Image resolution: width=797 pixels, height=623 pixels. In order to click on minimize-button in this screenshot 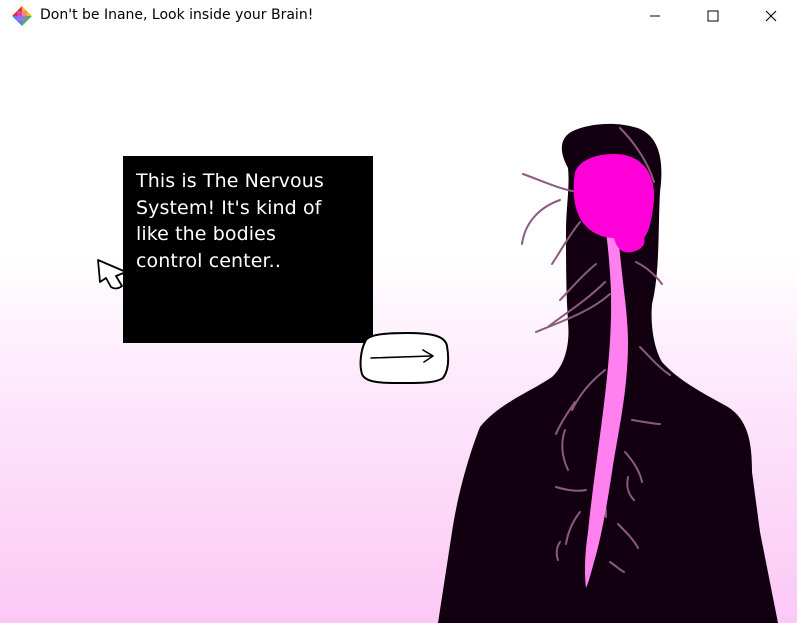, I will do `click(655, 16)`.